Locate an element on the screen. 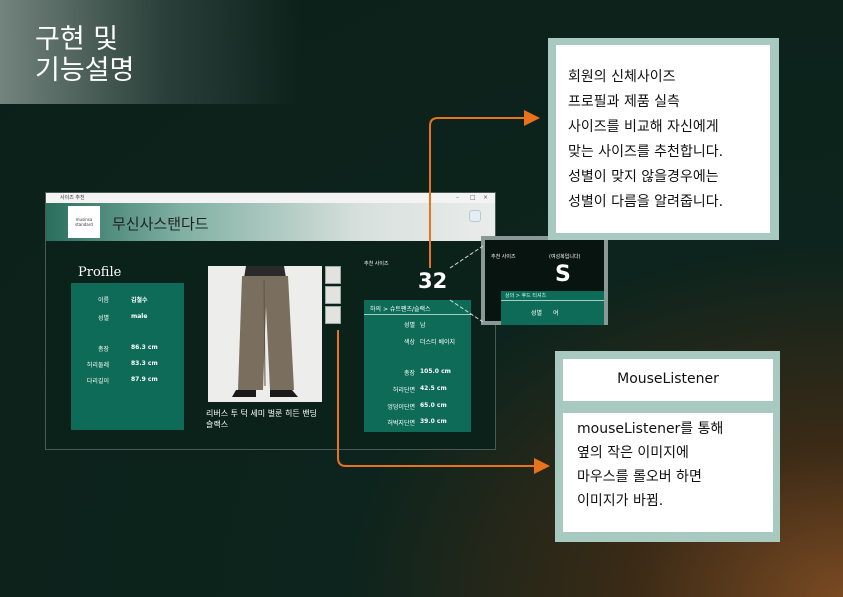  zoom-category: 상의 > 후드 티셔츠 is located at coordinates (526, 296).